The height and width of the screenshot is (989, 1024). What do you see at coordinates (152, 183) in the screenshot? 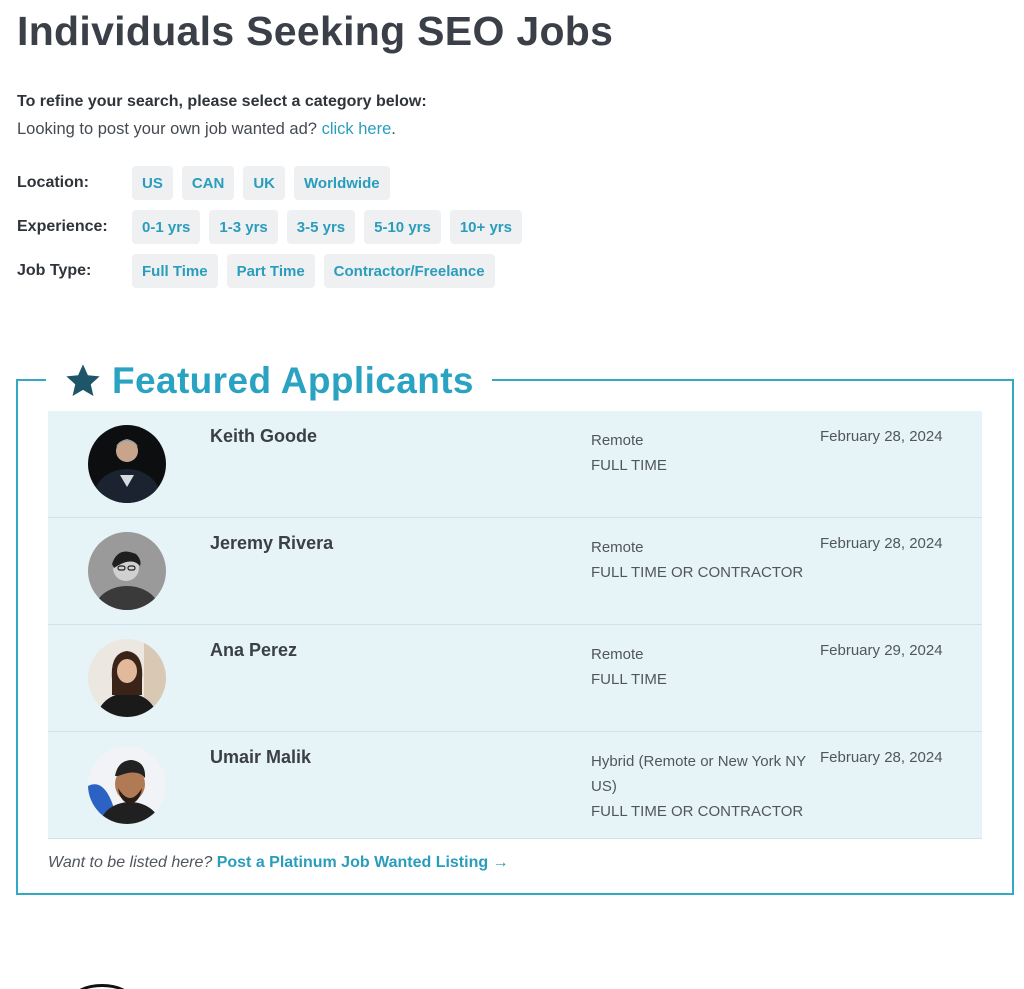
I see `location-chip-us: US` at bounding box center [152, 183].